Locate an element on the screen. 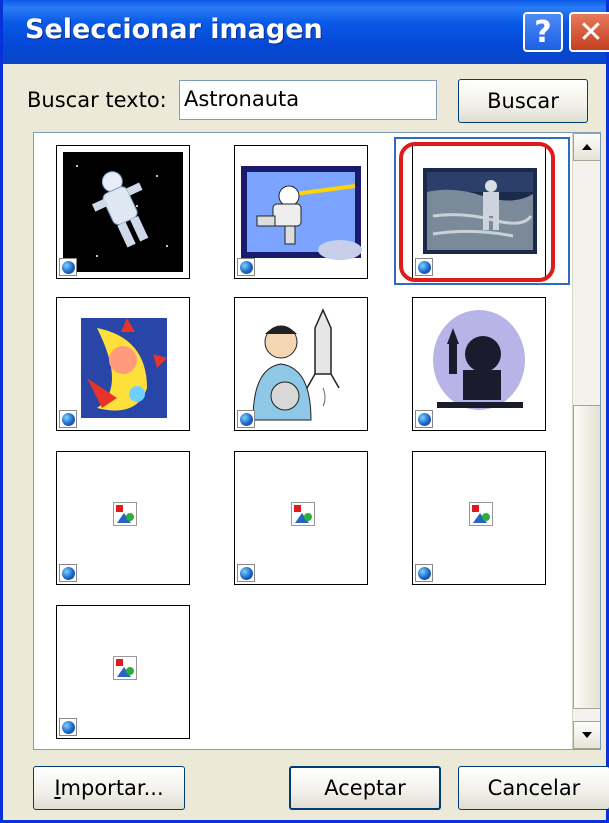  title-bar: Seleccionar imagen ? ✕ is located at coordinates (306, 32).